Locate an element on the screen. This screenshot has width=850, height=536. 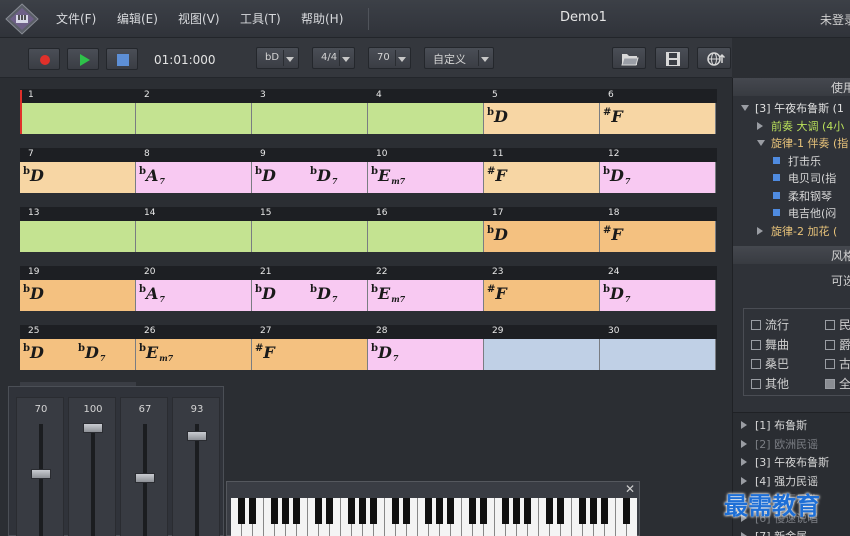
measure-cell: 22 bEm7 is located at coordinates (426, 288).